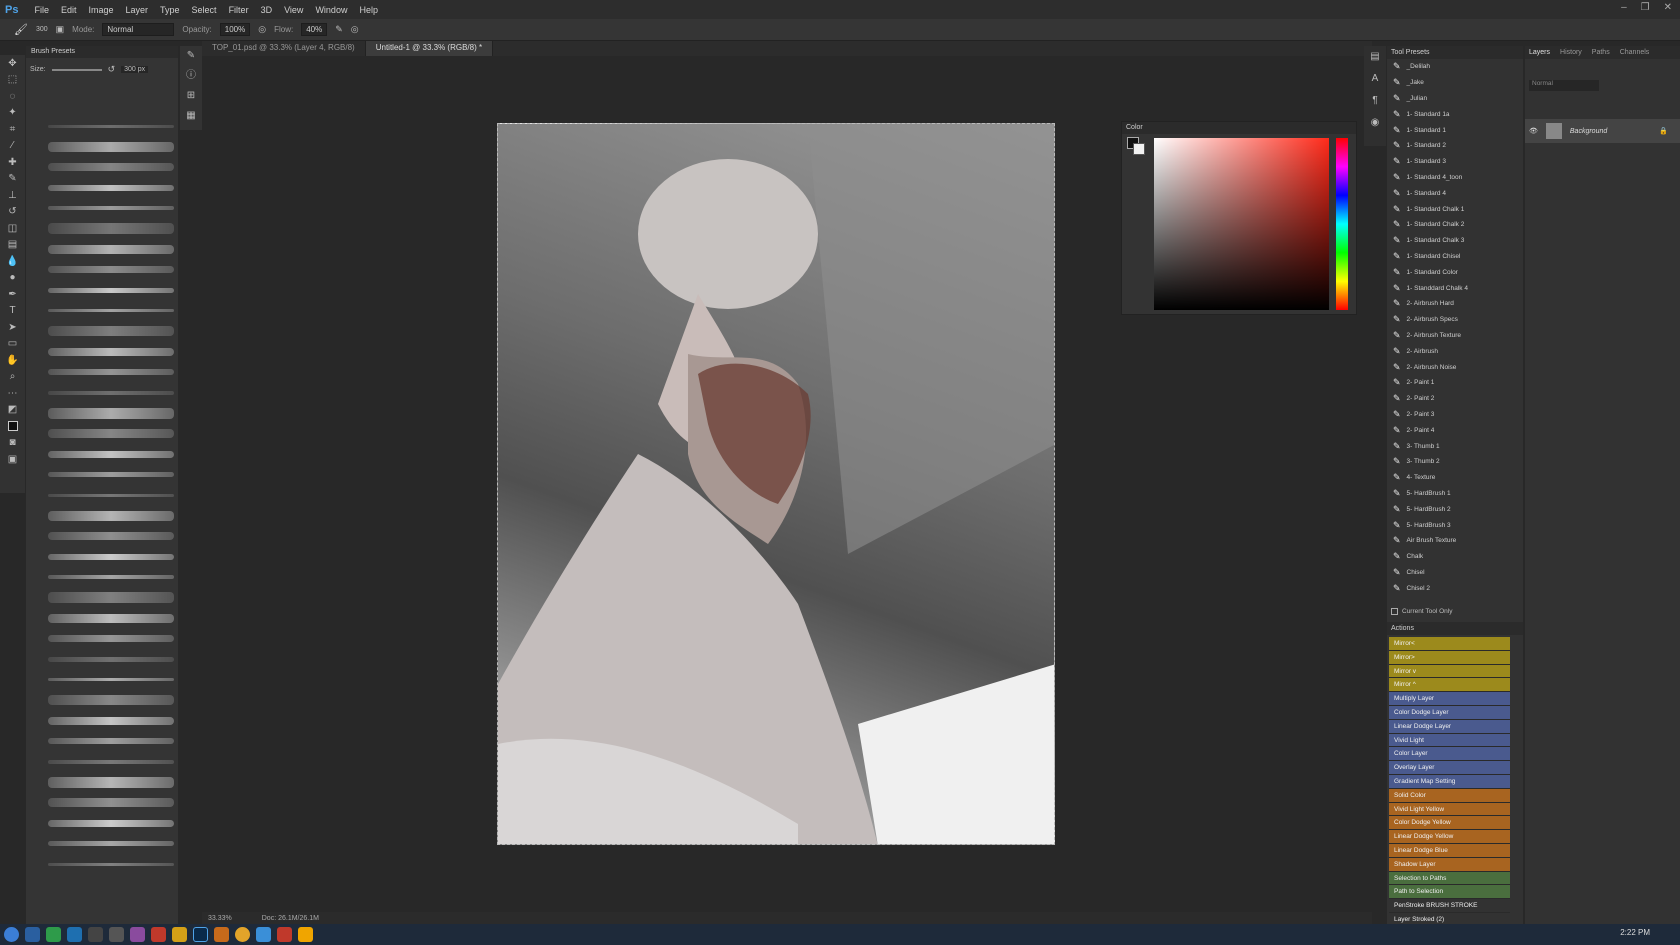 The height and width of the screenshot is (945, 1680). I want to click on pressure-opacity-icon: ◎, so click(262, 29).